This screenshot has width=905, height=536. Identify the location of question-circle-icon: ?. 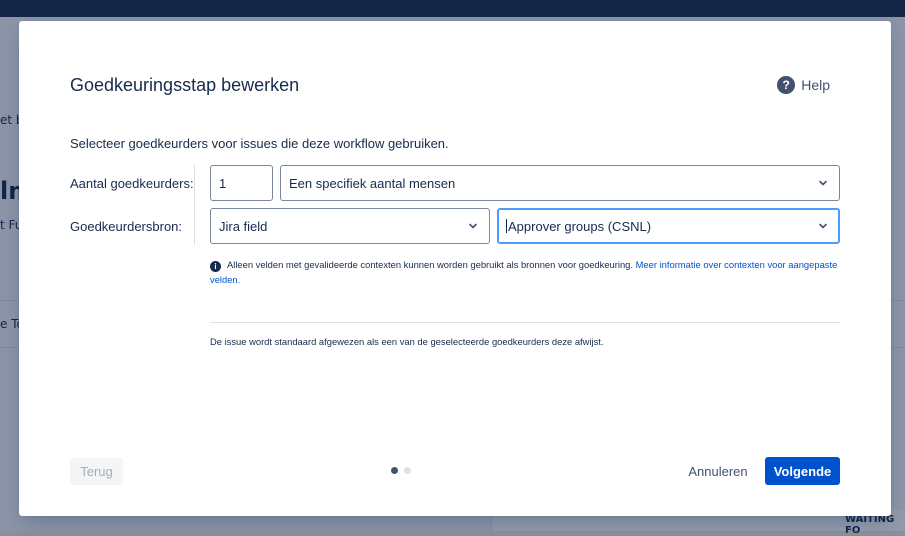
(786, 85).